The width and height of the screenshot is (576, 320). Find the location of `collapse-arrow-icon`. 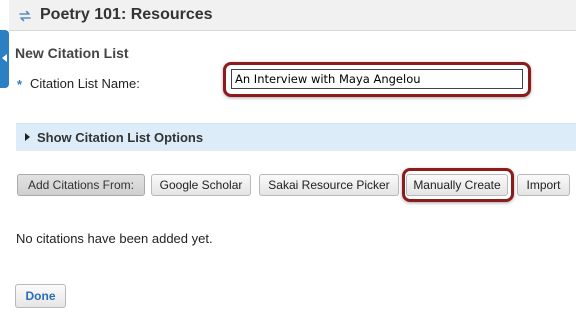

collapse-arrow-icon is located at coordinates (4, 58).